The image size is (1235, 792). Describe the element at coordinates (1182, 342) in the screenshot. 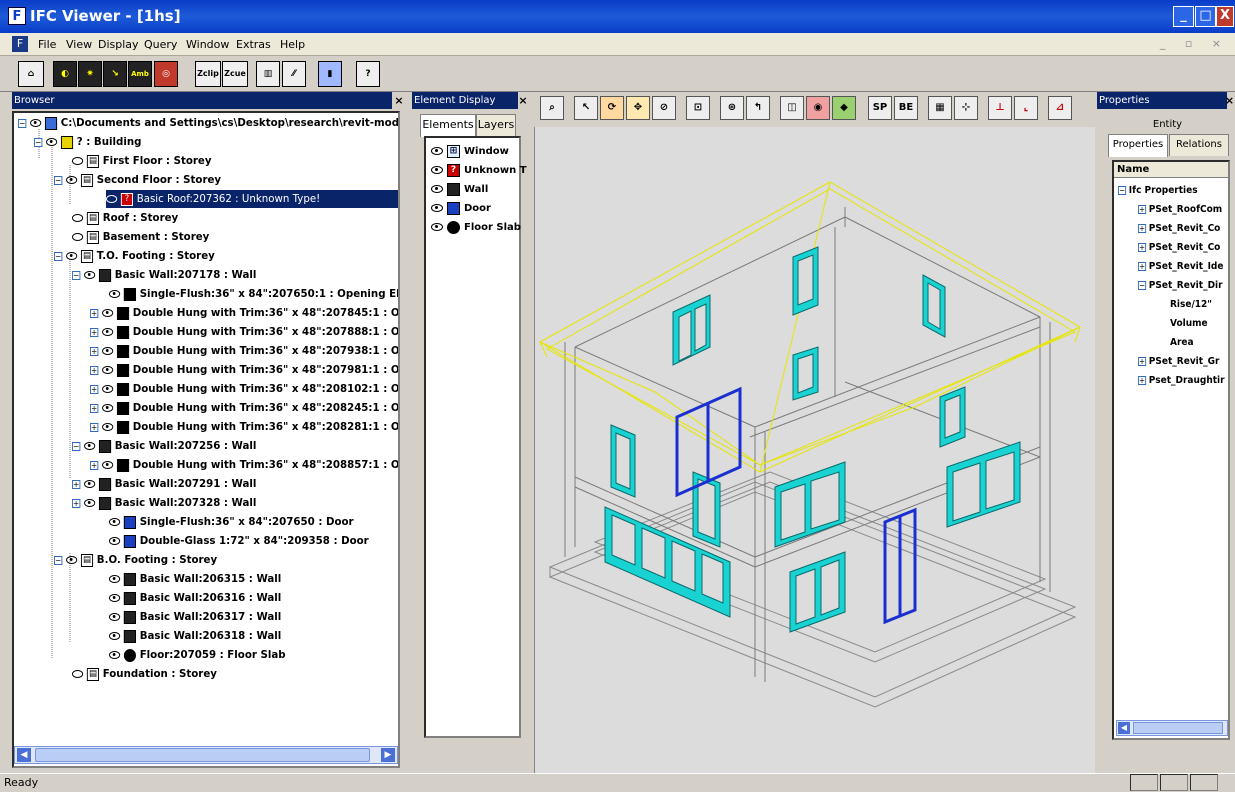

I see `prop-leaf: Area` at that location.